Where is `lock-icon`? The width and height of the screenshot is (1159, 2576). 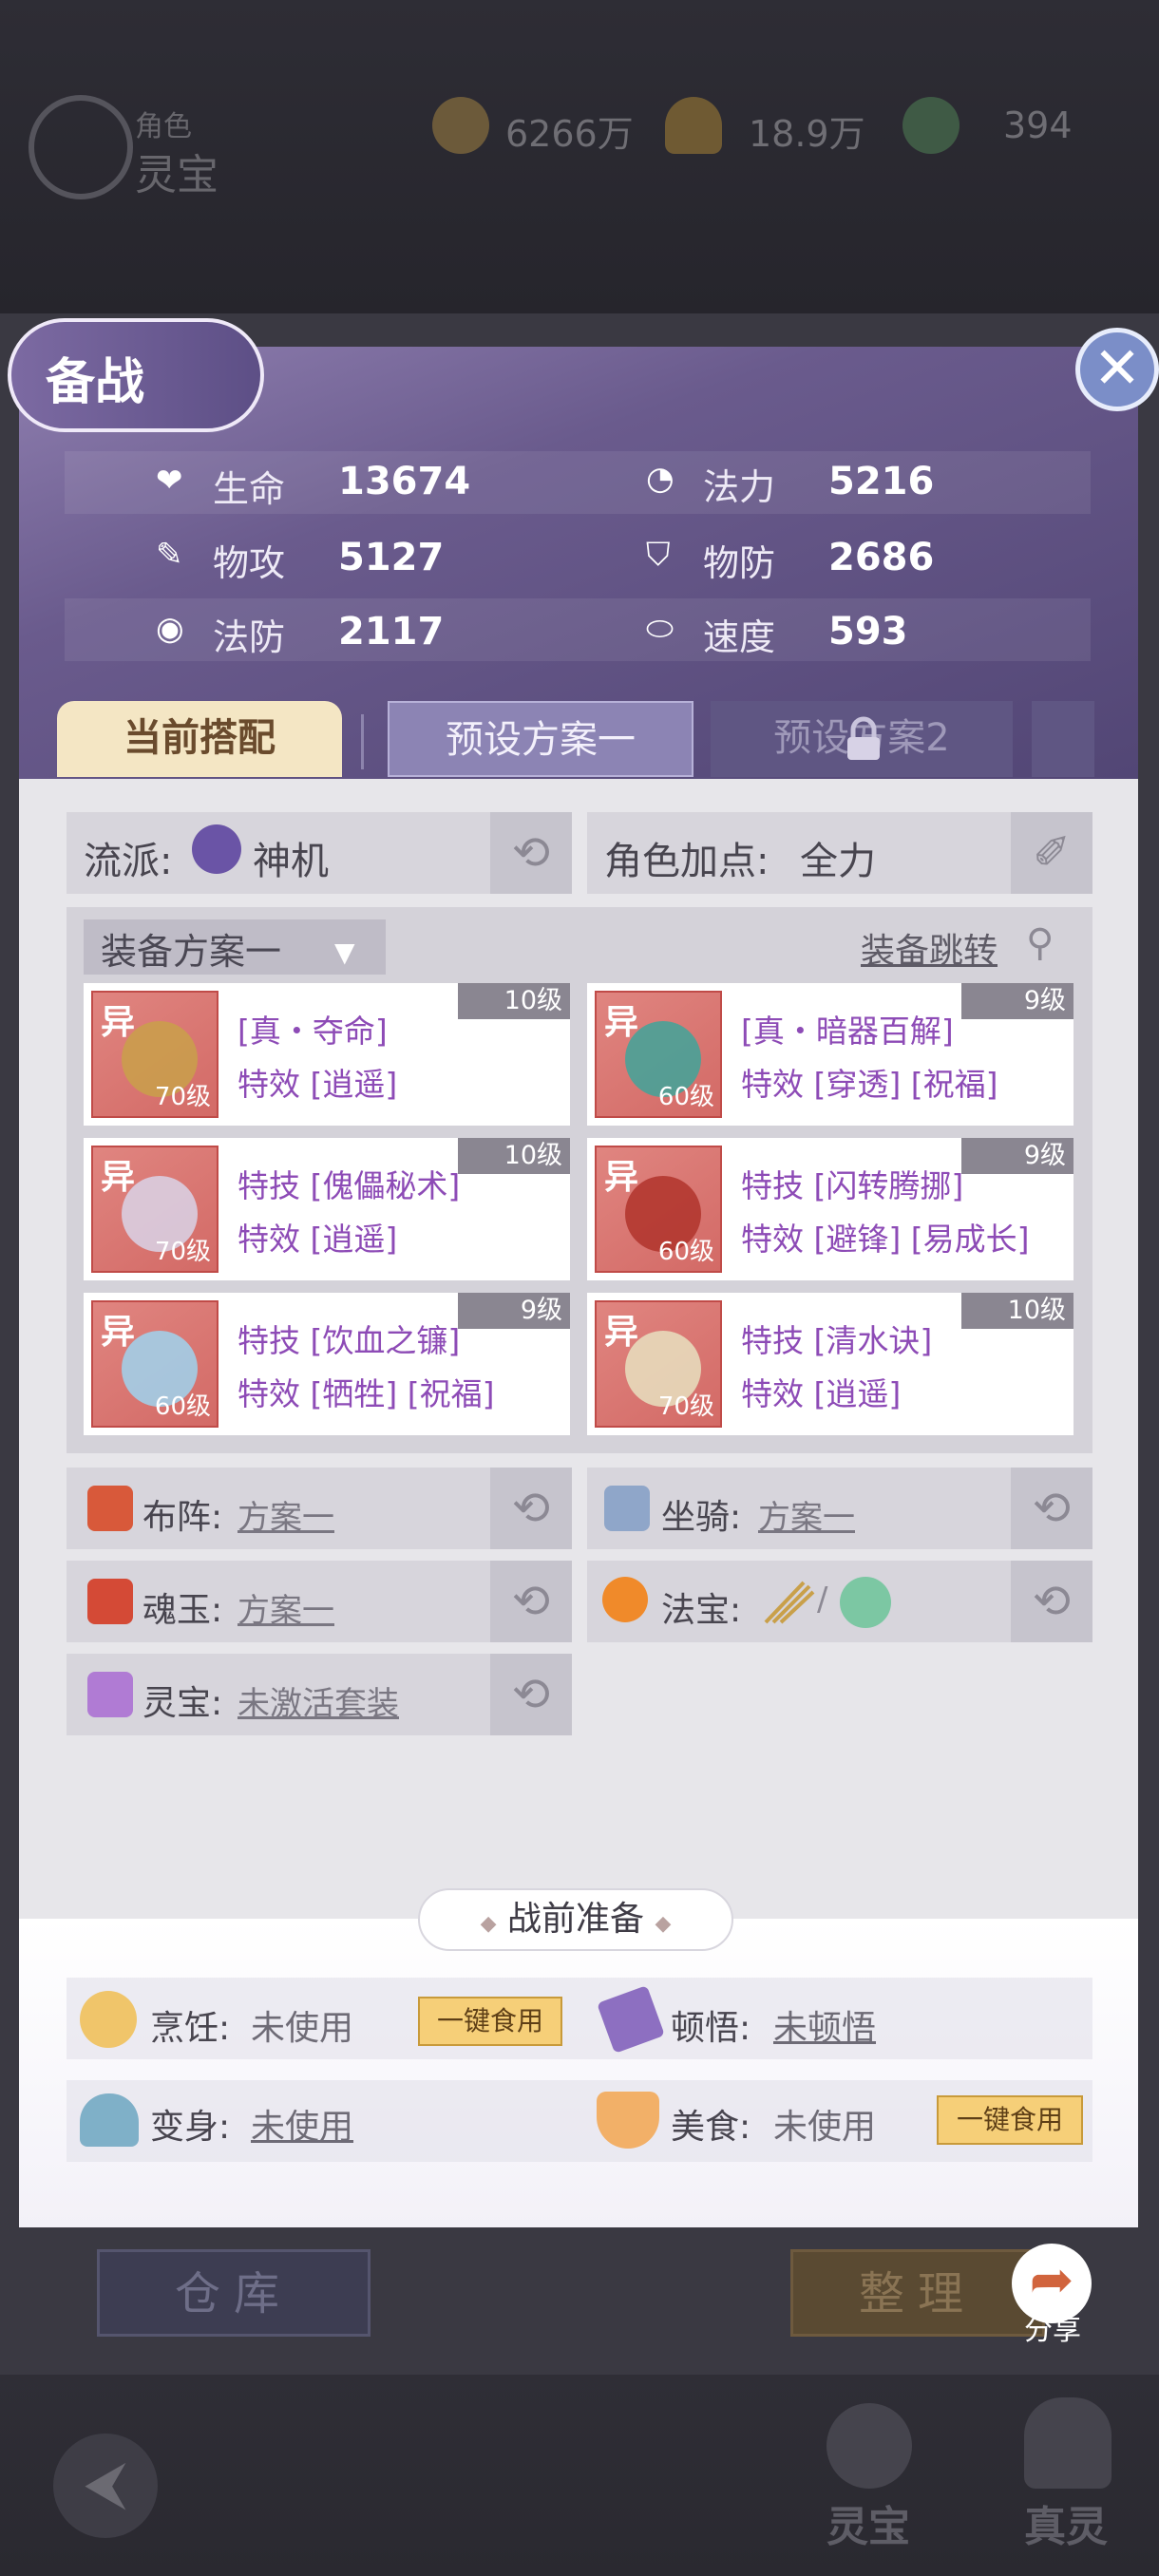
lock-icon is located at coordinates (863, 739).